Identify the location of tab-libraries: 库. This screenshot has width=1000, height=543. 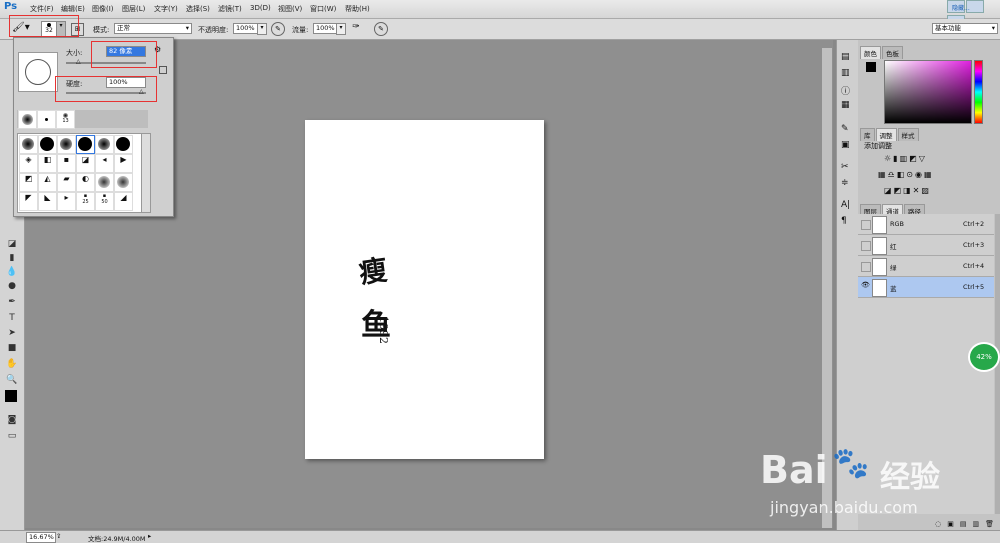
(867, 134).